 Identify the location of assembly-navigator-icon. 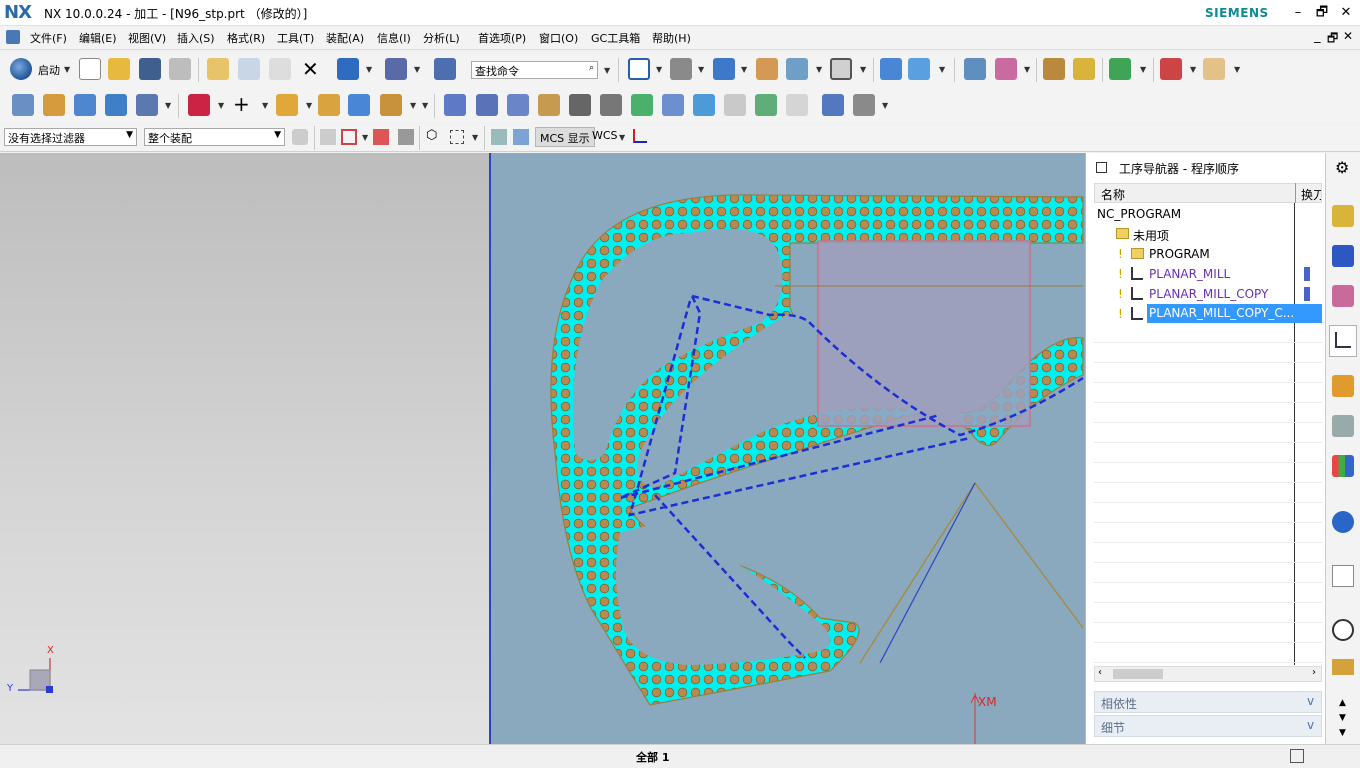
(1343, 216).